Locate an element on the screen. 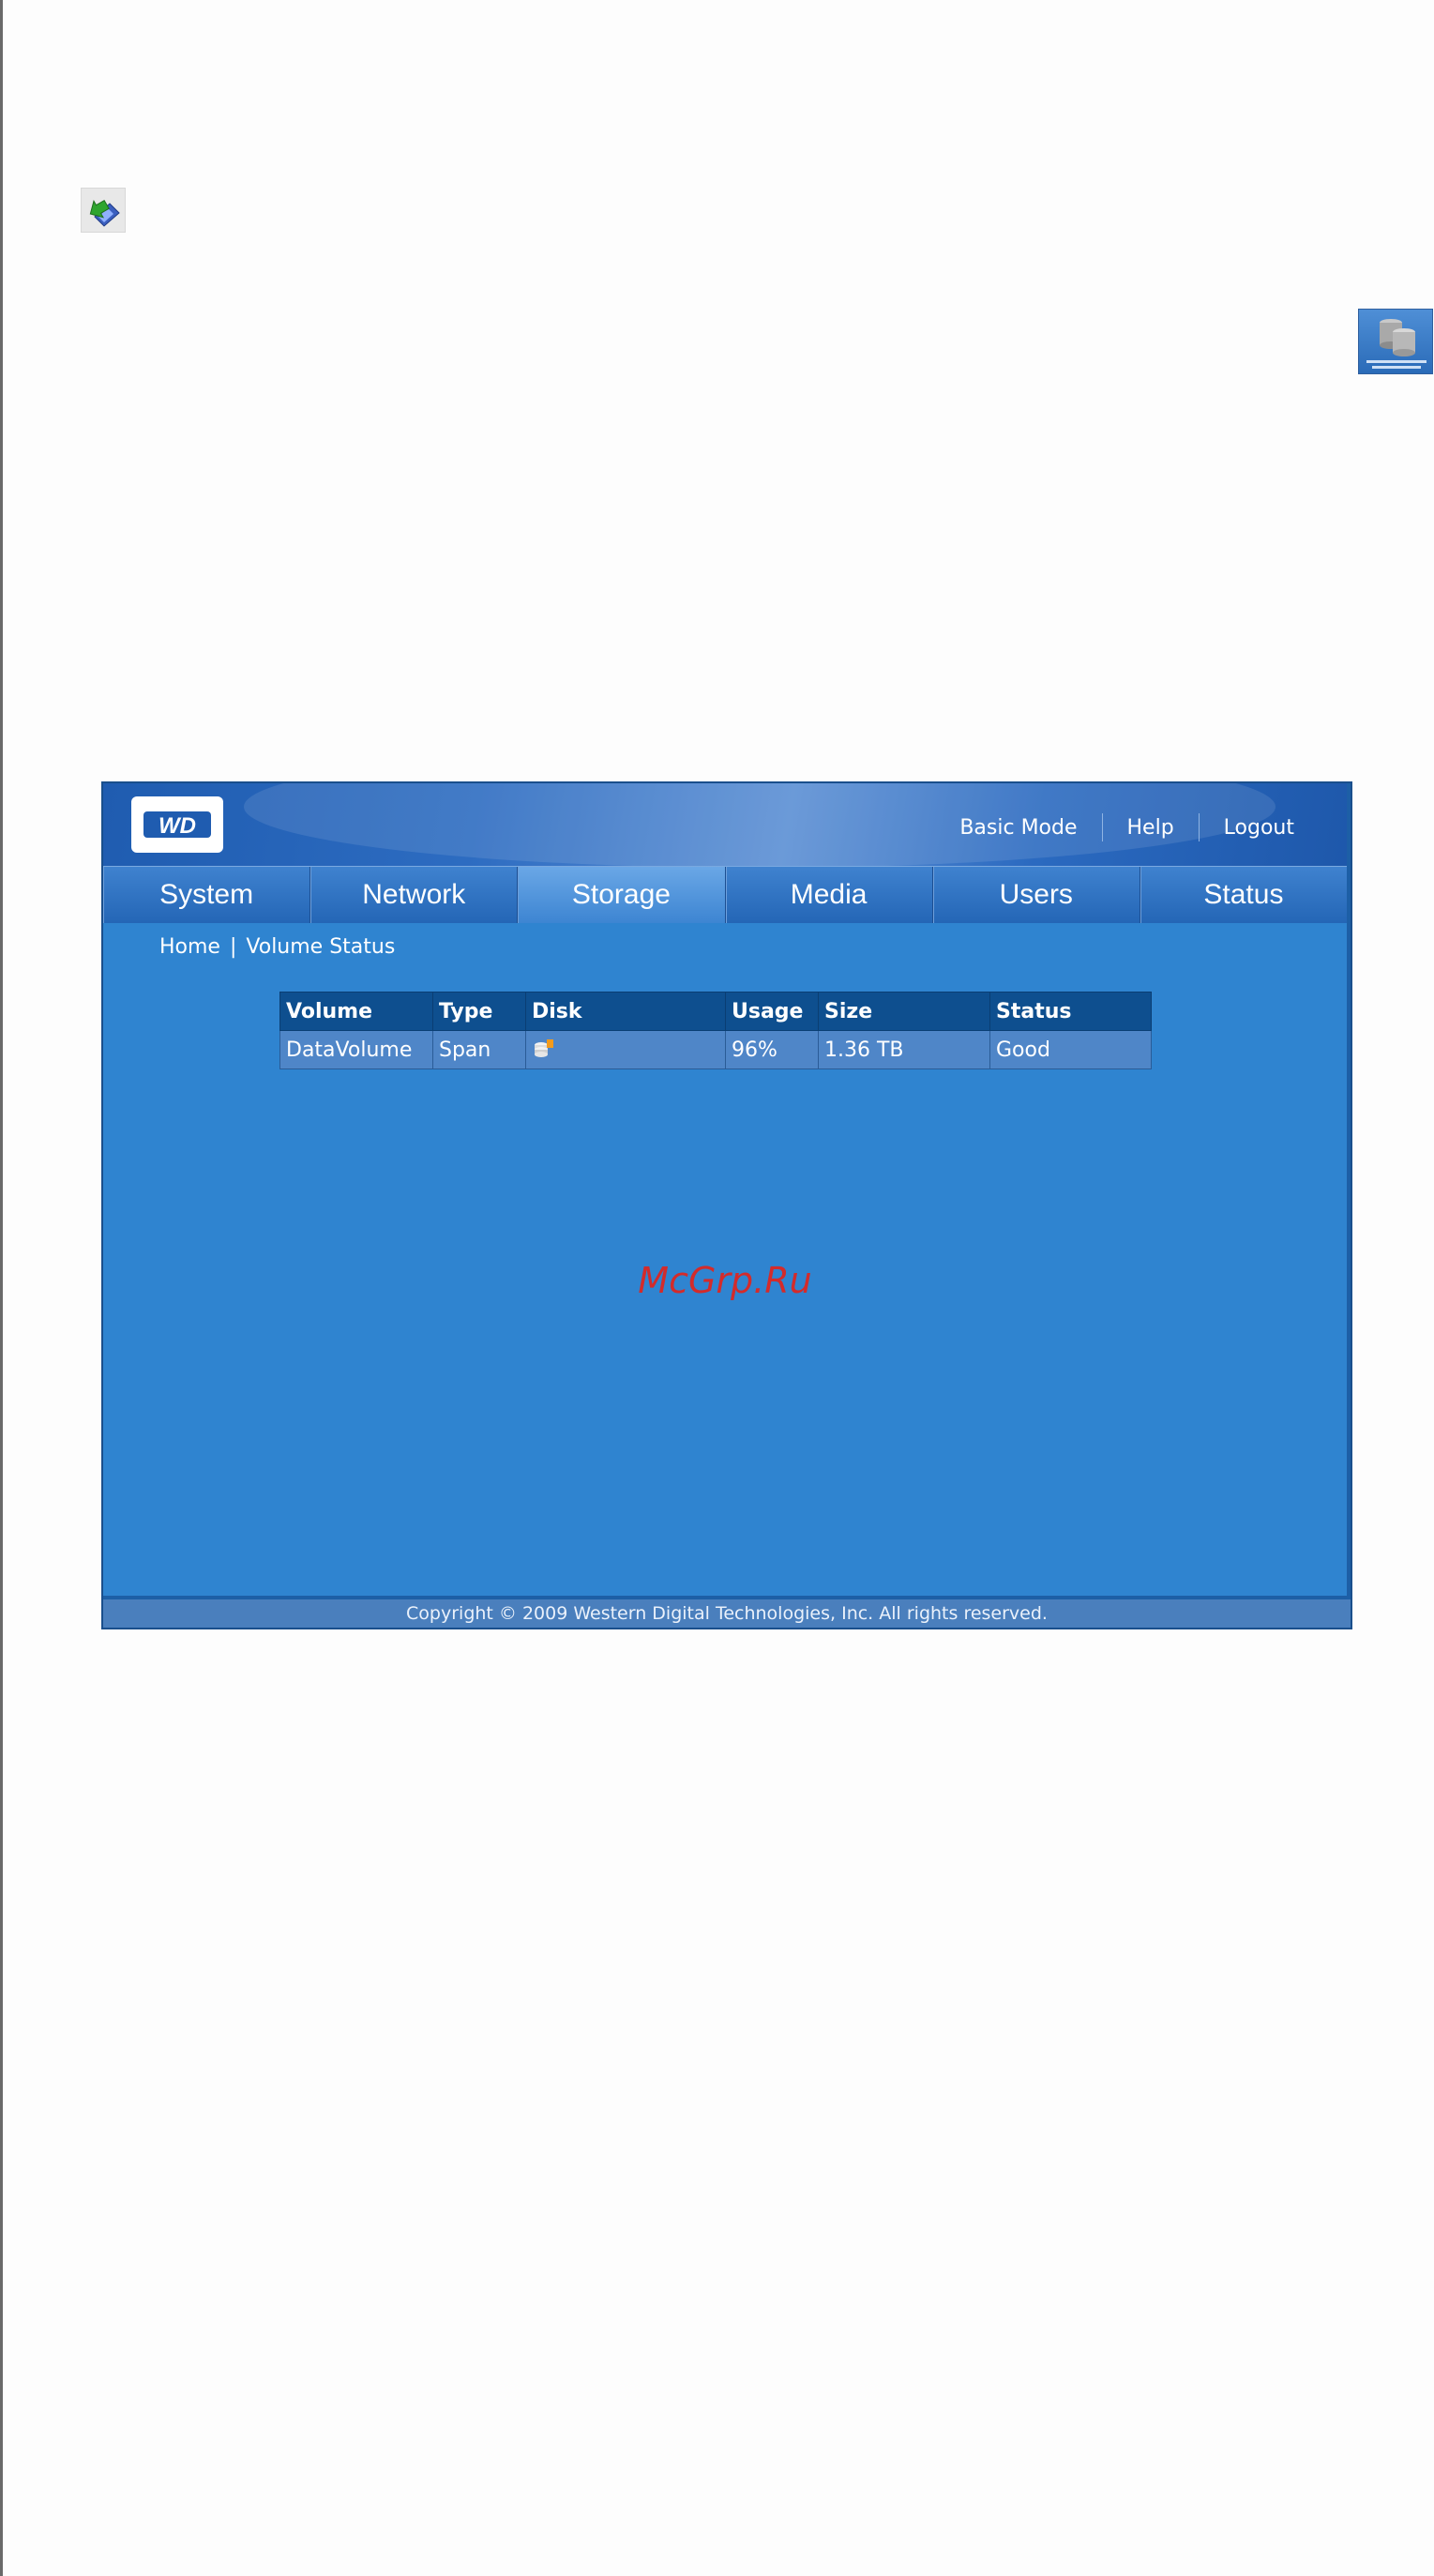 This screenshot has width=1434, height=2576. watermark-text: McGrp.Ru is located at coordinates (725, 1280).